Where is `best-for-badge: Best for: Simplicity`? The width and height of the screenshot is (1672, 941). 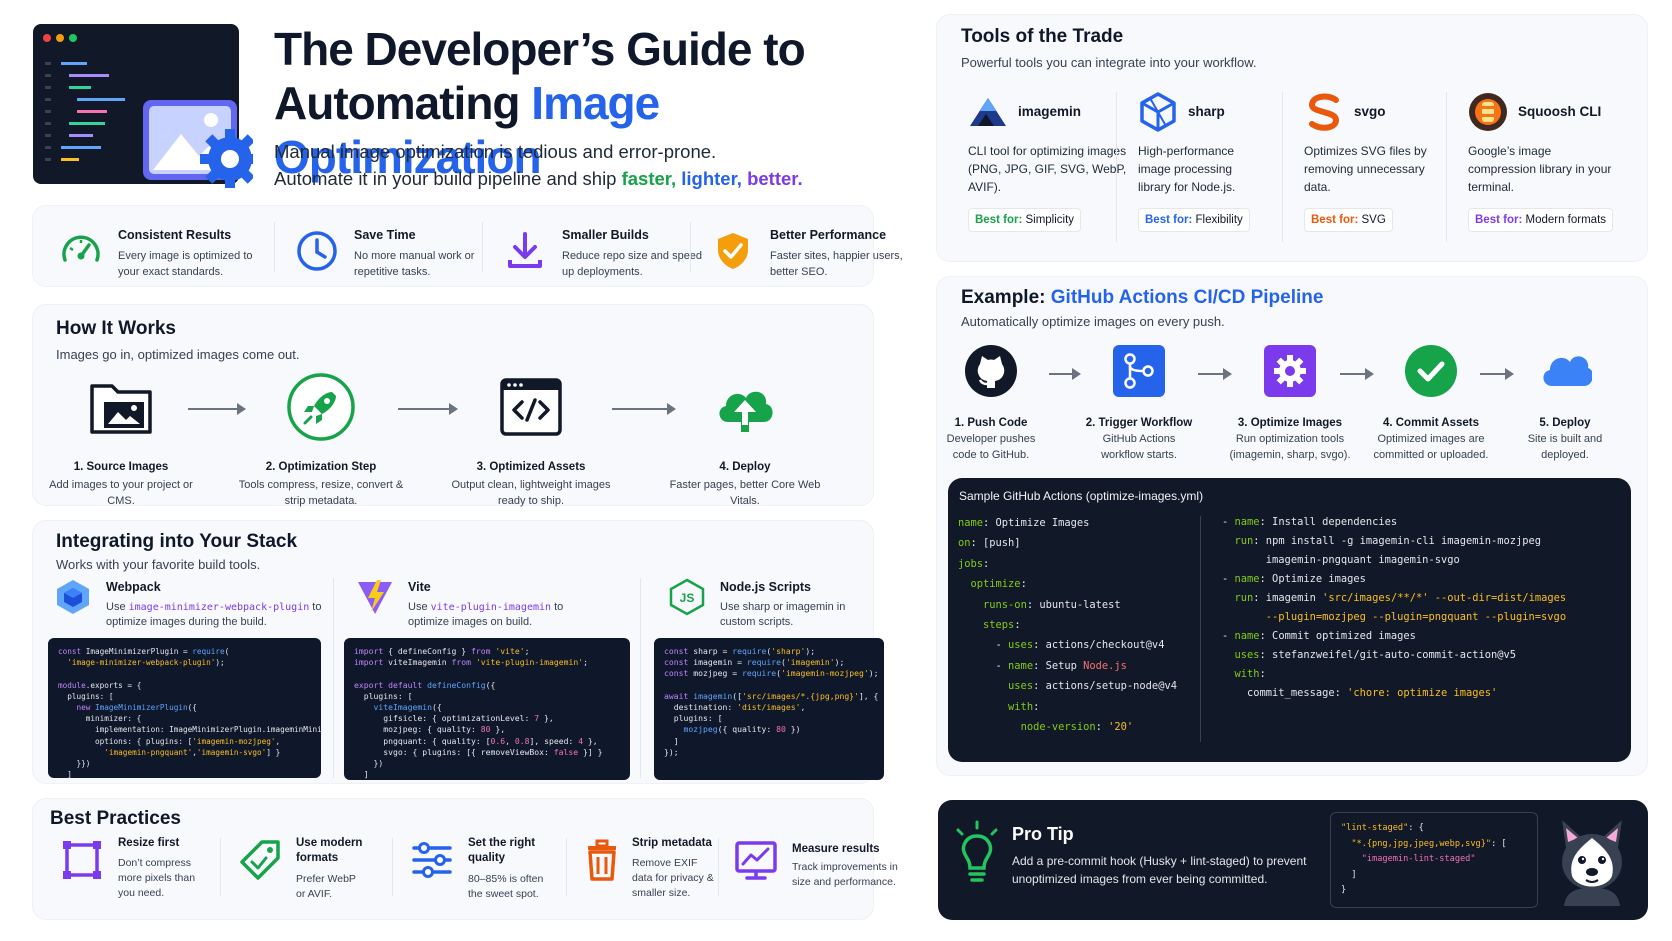 best-for-badge: Best for: Simplicity is located at coordinates (1025, 220).